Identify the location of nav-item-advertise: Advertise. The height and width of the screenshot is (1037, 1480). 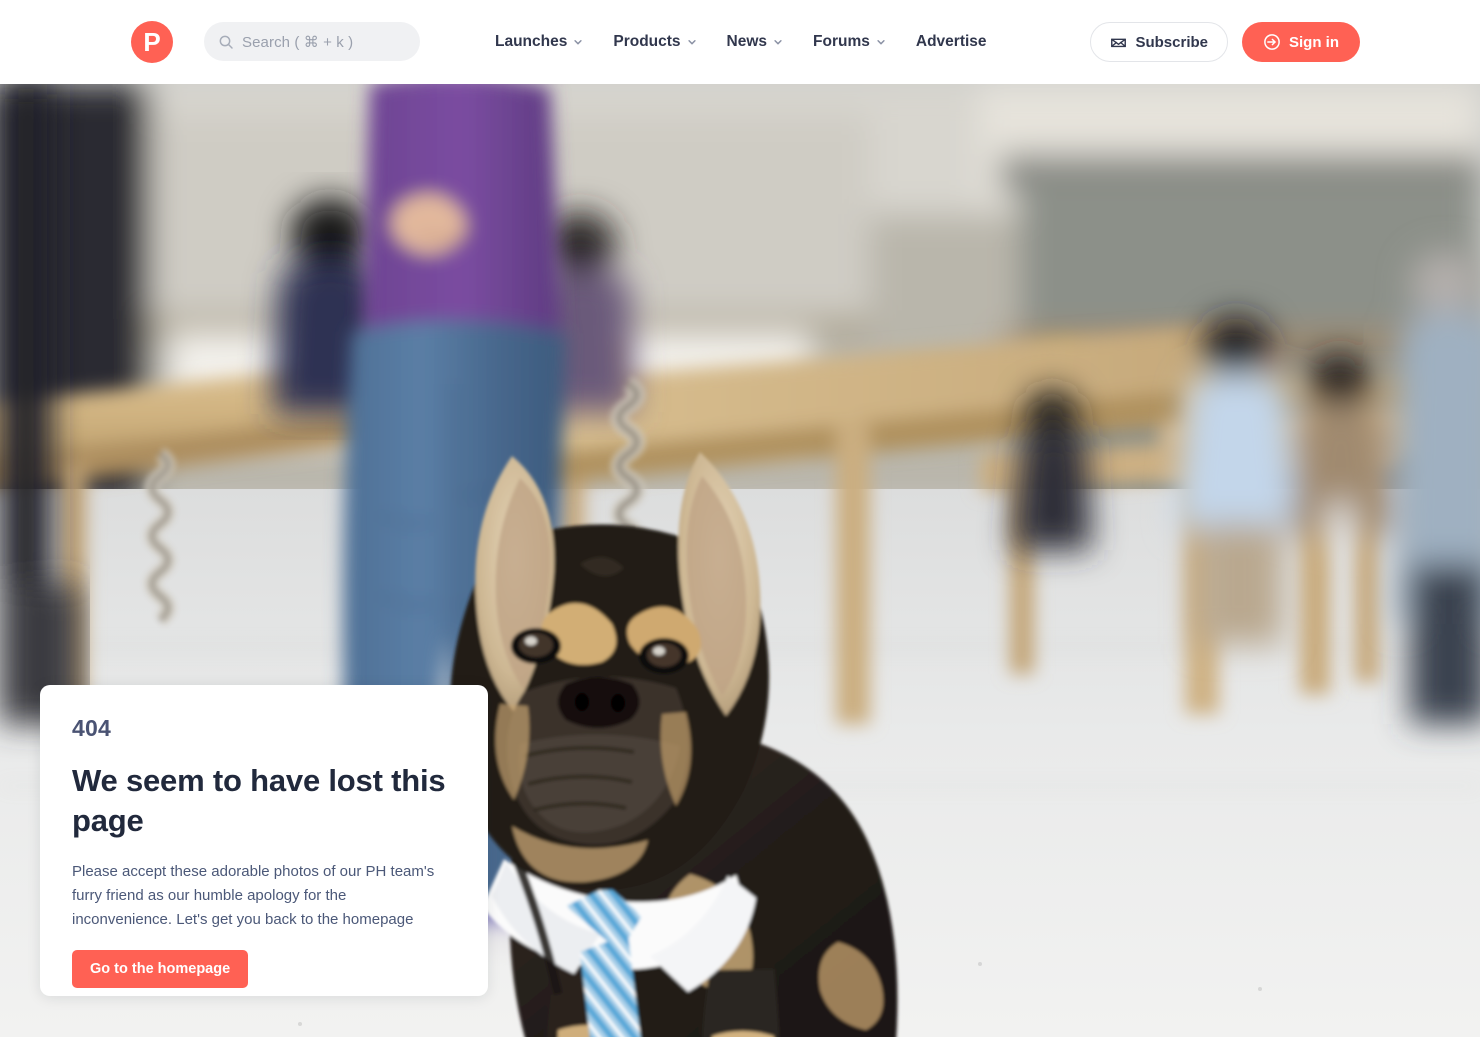
(951, 42).